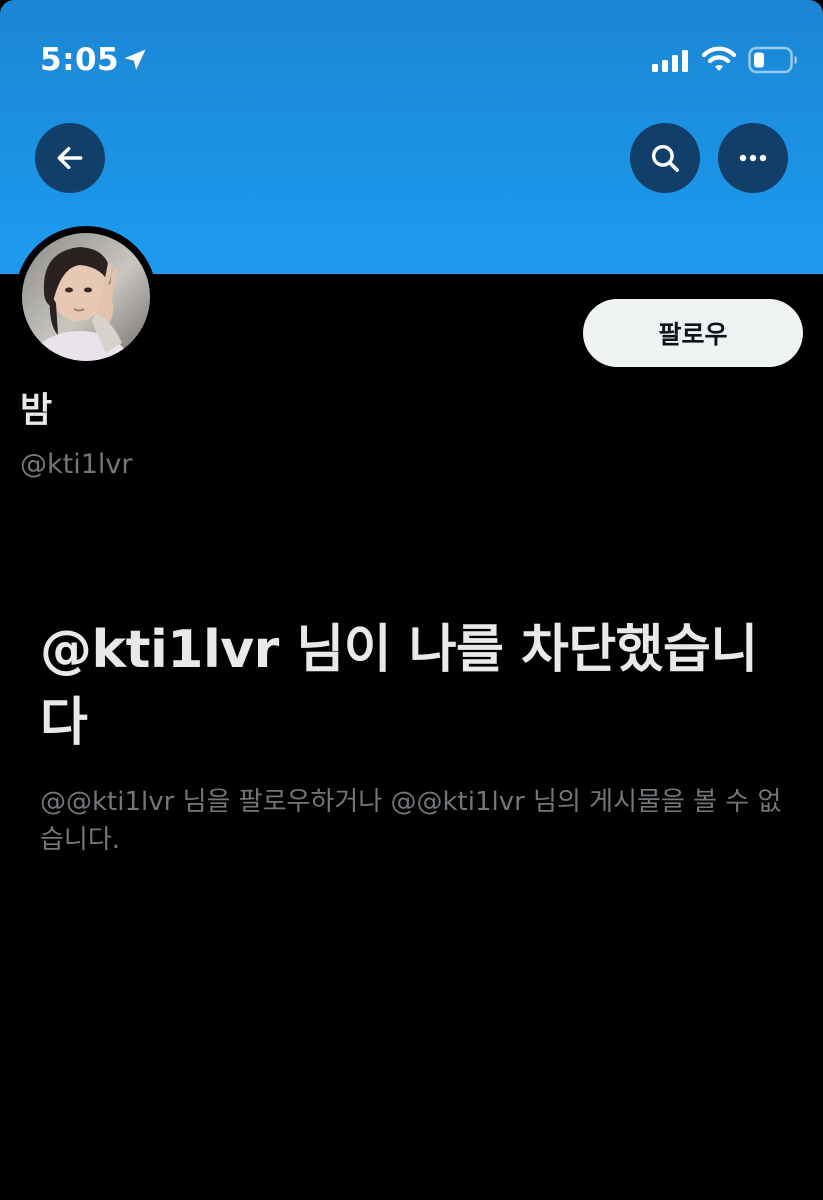 The image size is (823, 1200). Describe the element at coordinates (76, 464) in the screenshot. I see `user-handle: @kti1lvr` at that location.